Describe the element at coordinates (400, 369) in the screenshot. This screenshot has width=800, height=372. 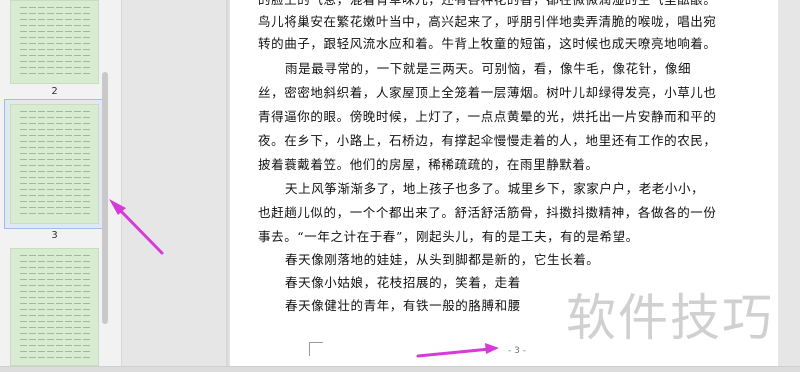
I see `bottom-status-strip` at that location.